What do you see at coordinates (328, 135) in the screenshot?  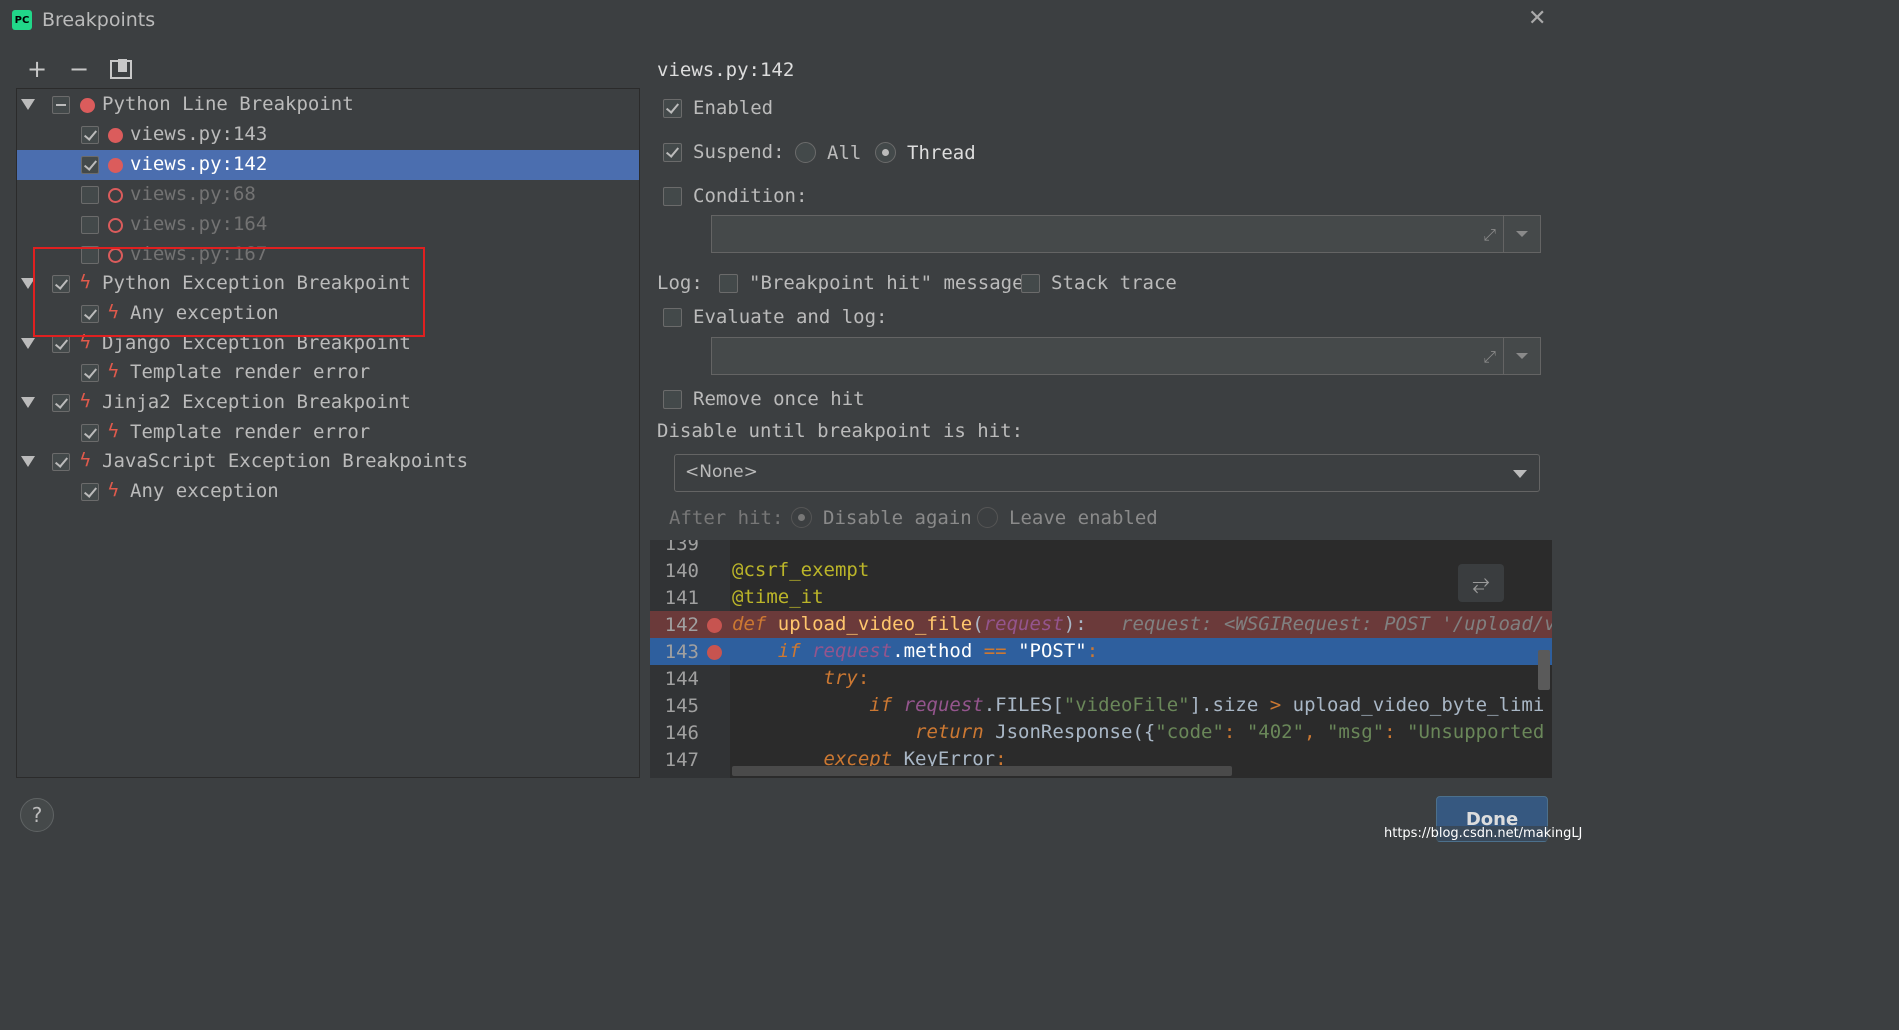 I see `tree-item-line-breakpoint: views.py:143` at bounding box center [328, 135].